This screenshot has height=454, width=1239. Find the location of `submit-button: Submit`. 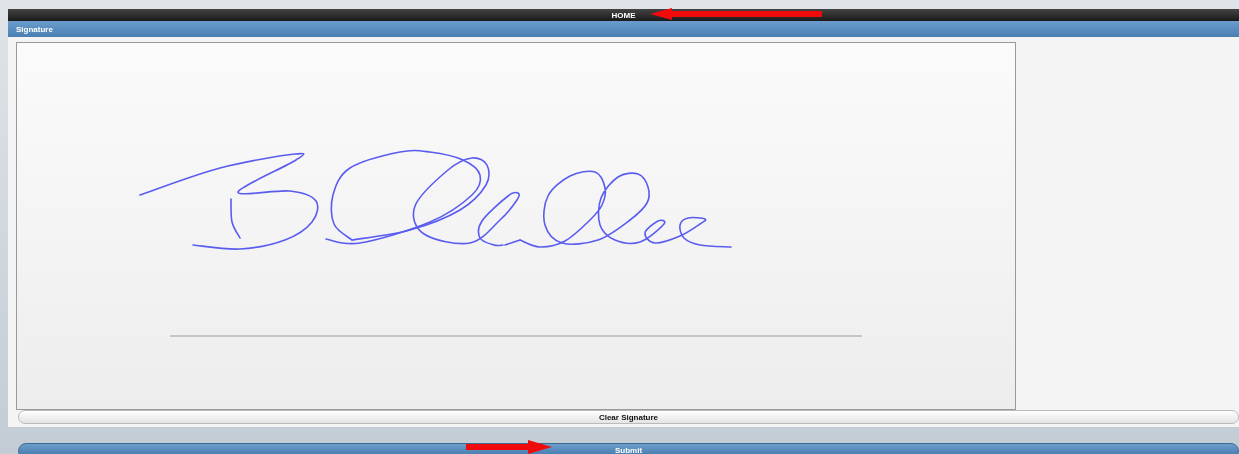

submit-button: Submit is located at coordinates (628, 448).